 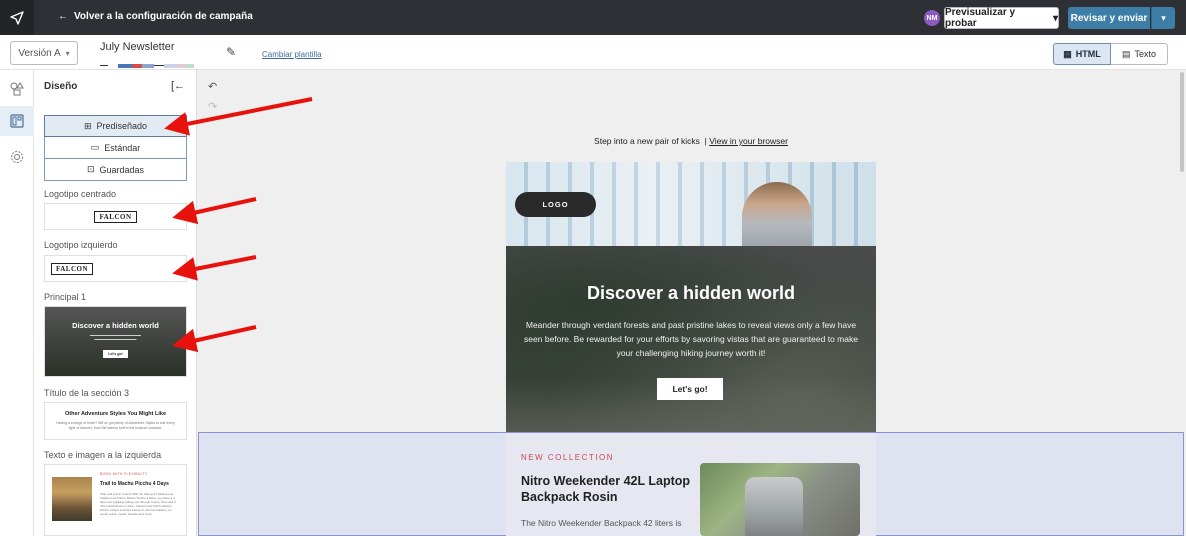 I want to click on panel-title: Diseño, so click(x=61, y=86).